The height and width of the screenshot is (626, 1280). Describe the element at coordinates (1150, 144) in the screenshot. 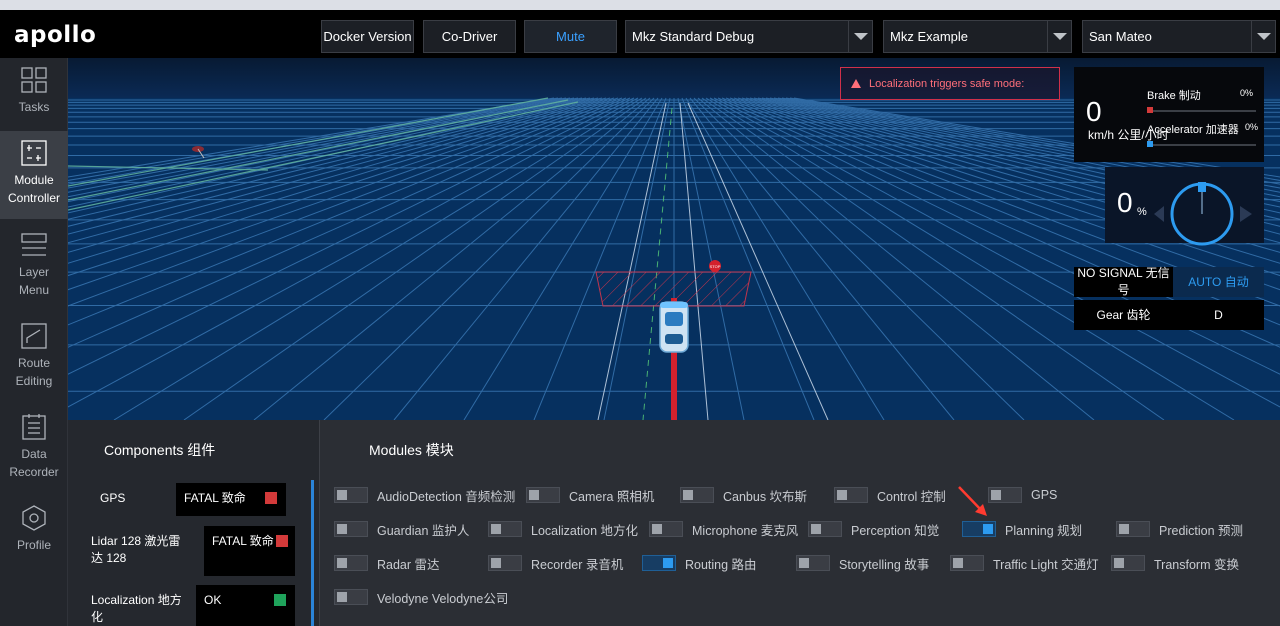

I see `accelerator-indicator` at that location.